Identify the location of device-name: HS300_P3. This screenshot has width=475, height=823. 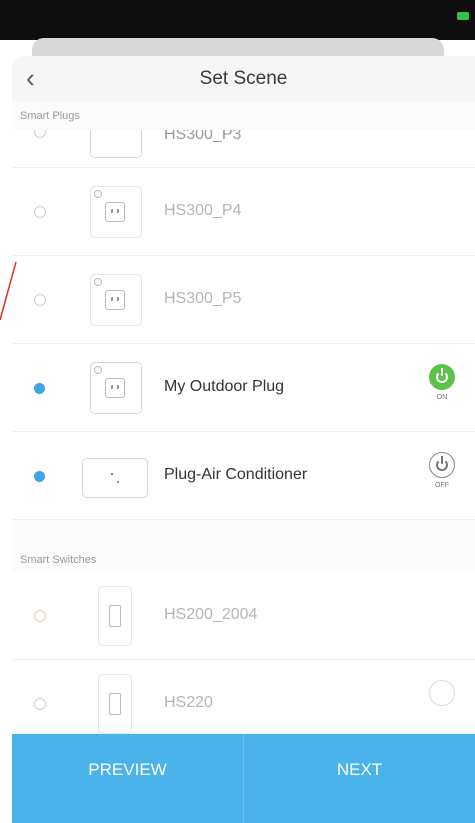
(203, 136).